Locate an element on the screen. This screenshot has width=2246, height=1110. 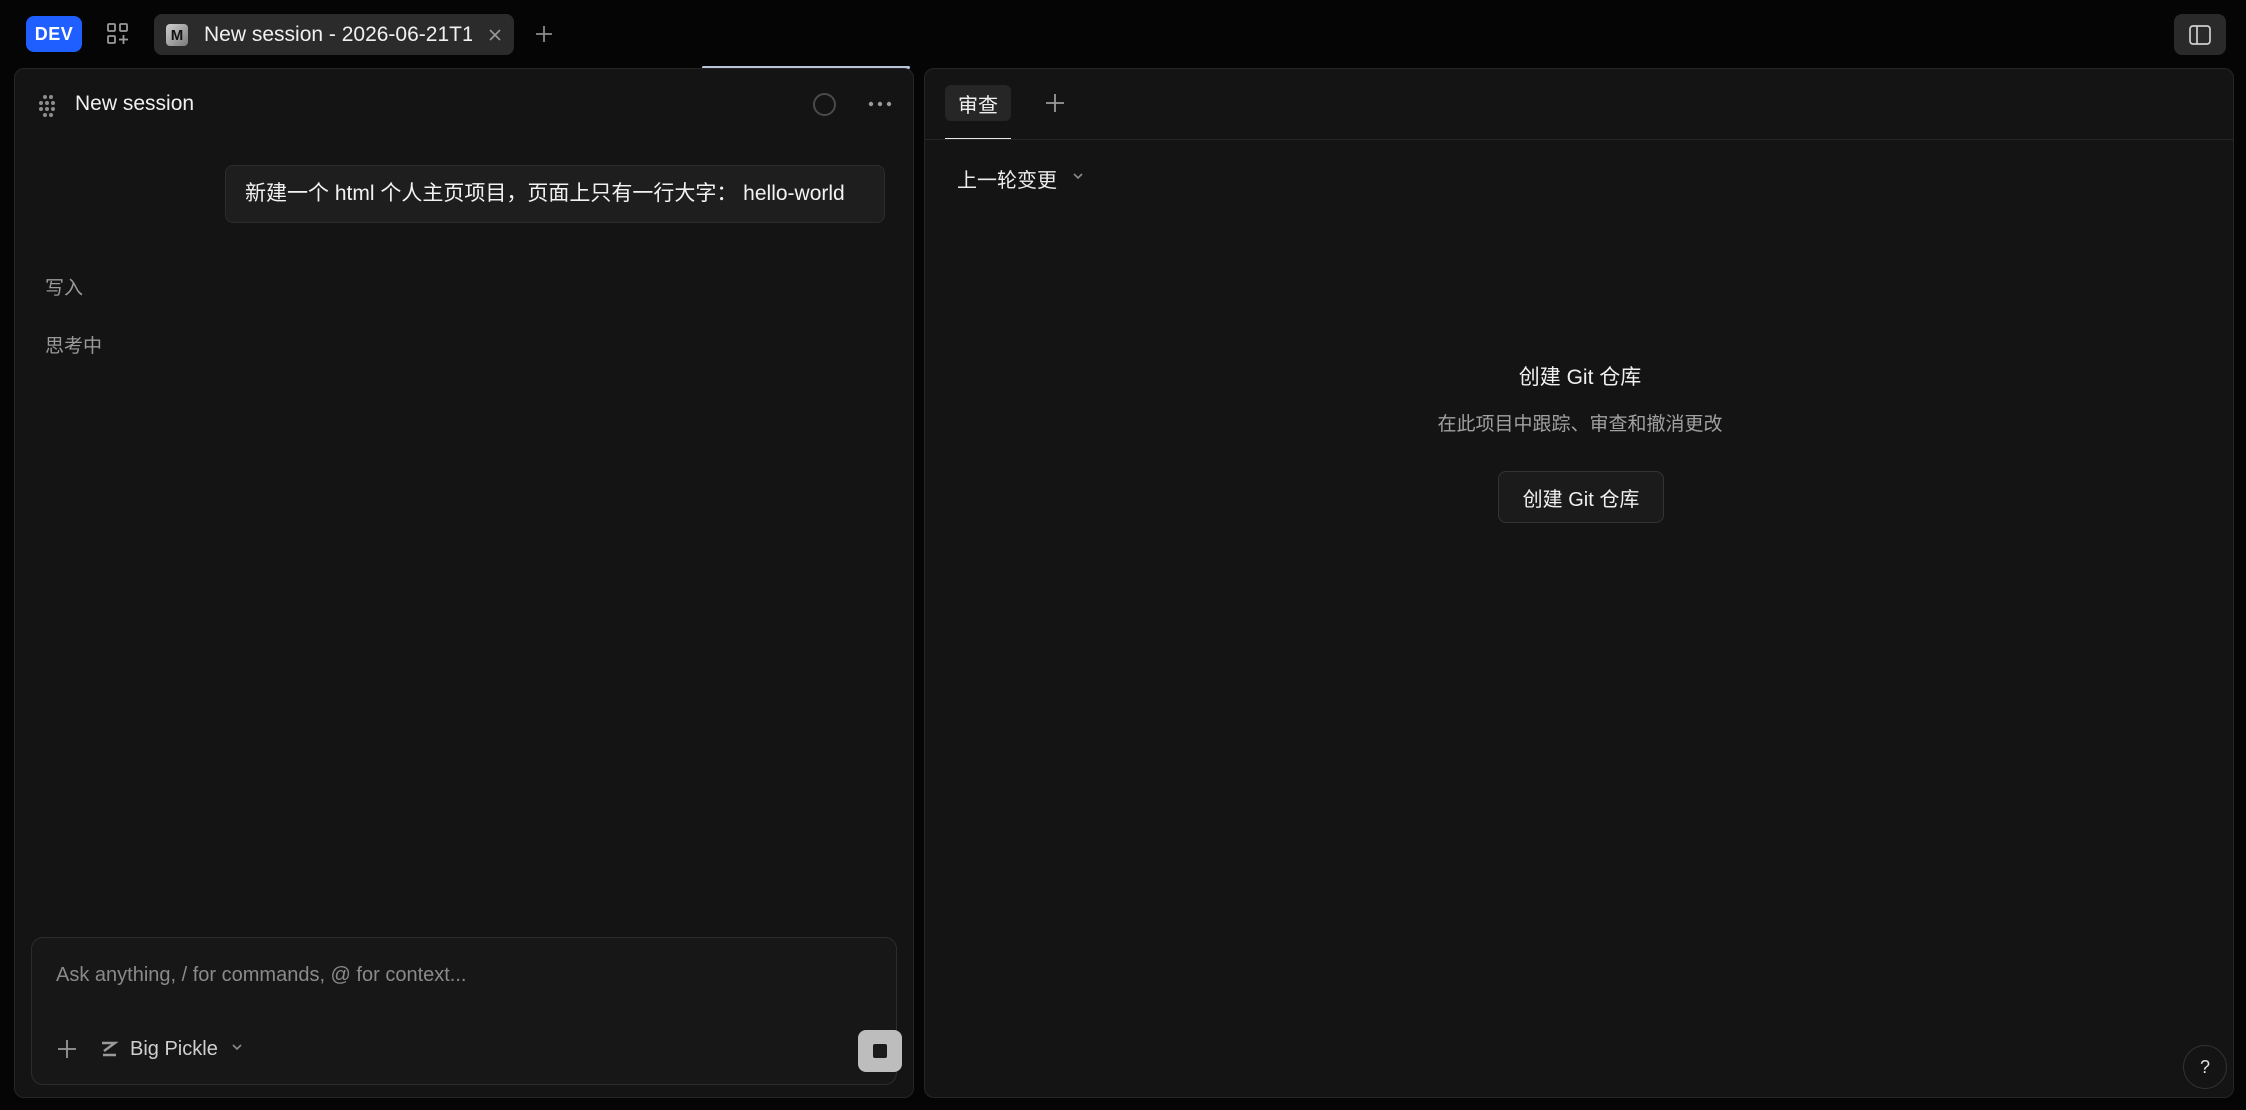
grid-plus-icon is located at coordinates (118, 34).